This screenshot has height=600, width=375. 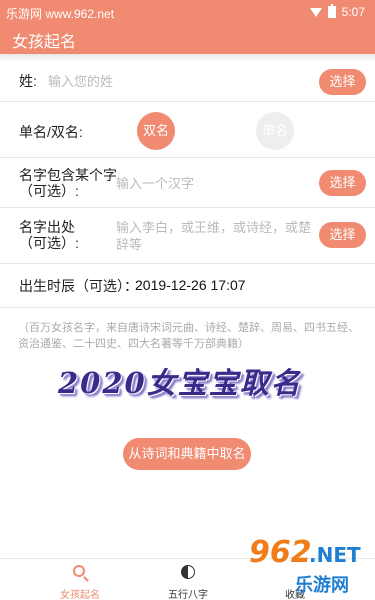 I want to click on surname-select-button: 选择, so click(x=342, y=82).